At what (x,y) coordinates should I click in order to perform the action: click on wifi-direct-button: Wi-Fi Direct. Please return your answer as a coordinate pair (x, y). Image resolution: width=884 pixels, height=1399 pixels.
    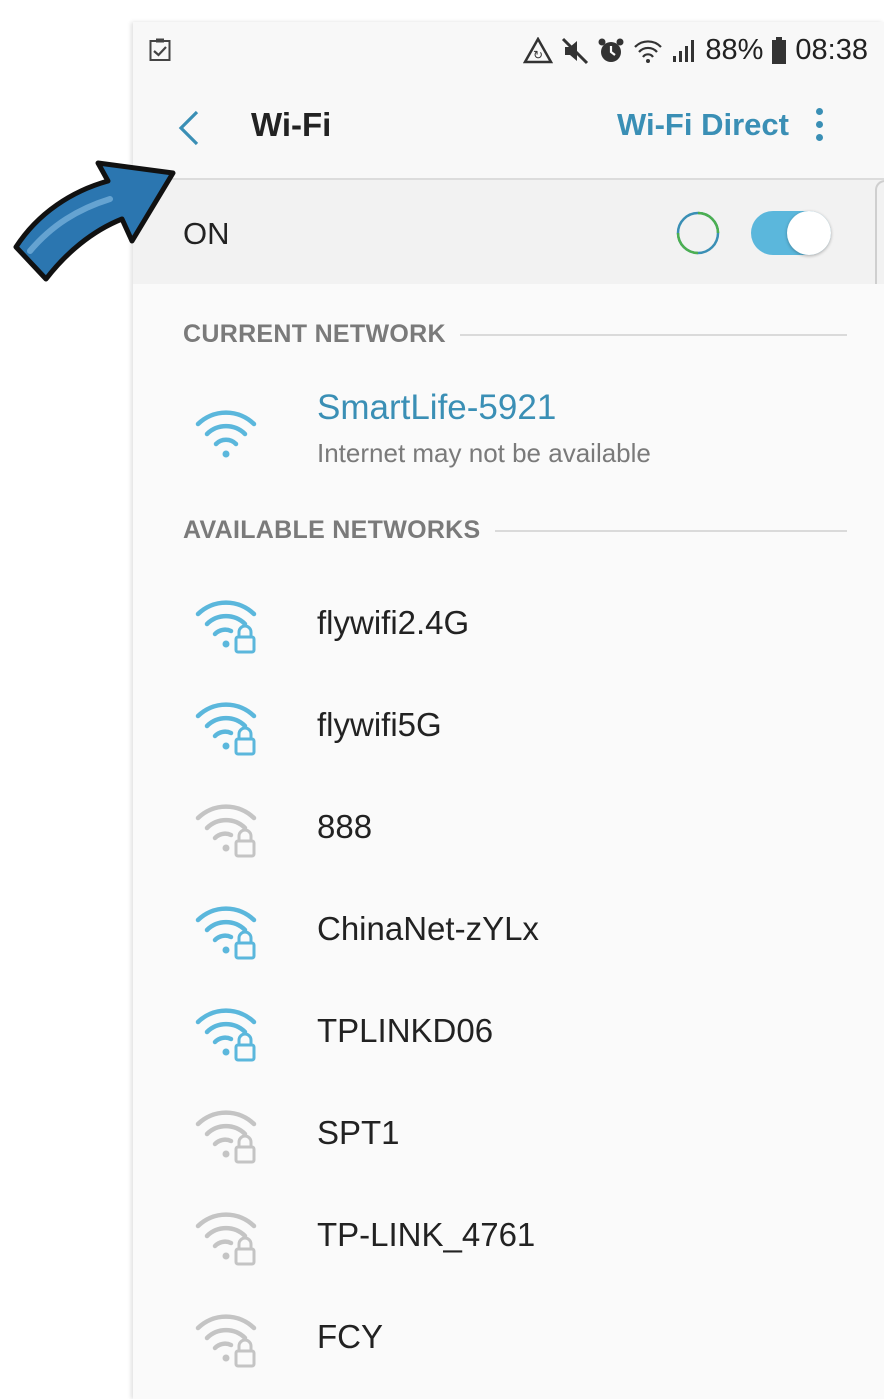
    Looking at the image, I should click on (703, 125).